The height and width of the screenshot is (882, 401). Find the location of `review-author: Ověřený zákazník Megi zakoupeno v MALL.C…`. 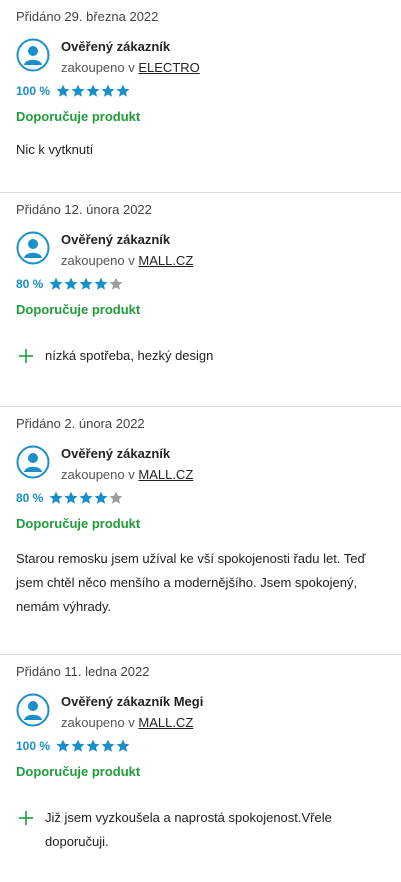

review-author: Ověřený zákazník Megi zakoupeno v MALL.C… is located at coordinates (200, 712).